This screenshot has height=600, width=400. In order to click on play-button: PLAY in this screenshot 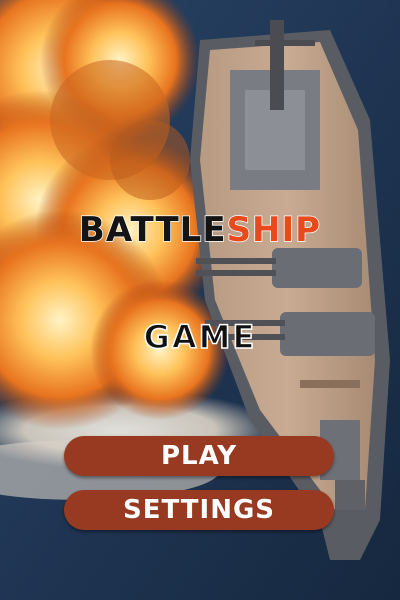, I will do `click(199, 456)`.